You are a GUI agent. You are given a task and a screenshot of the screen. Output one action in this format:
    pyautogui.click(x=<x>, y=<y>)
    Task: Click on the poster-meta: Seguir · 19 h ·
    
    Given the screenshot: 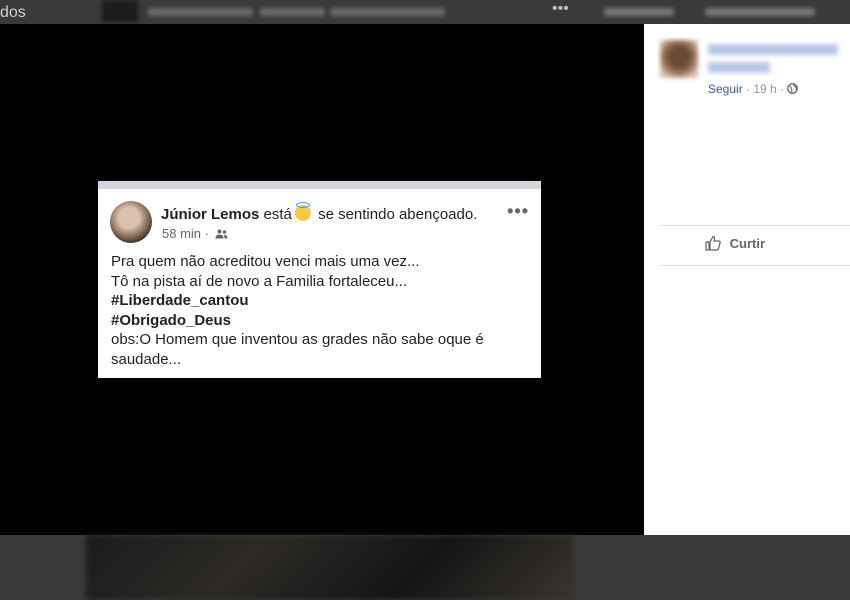 What is the action you would take?
    pyautogui.click(x=753, y=89)
    